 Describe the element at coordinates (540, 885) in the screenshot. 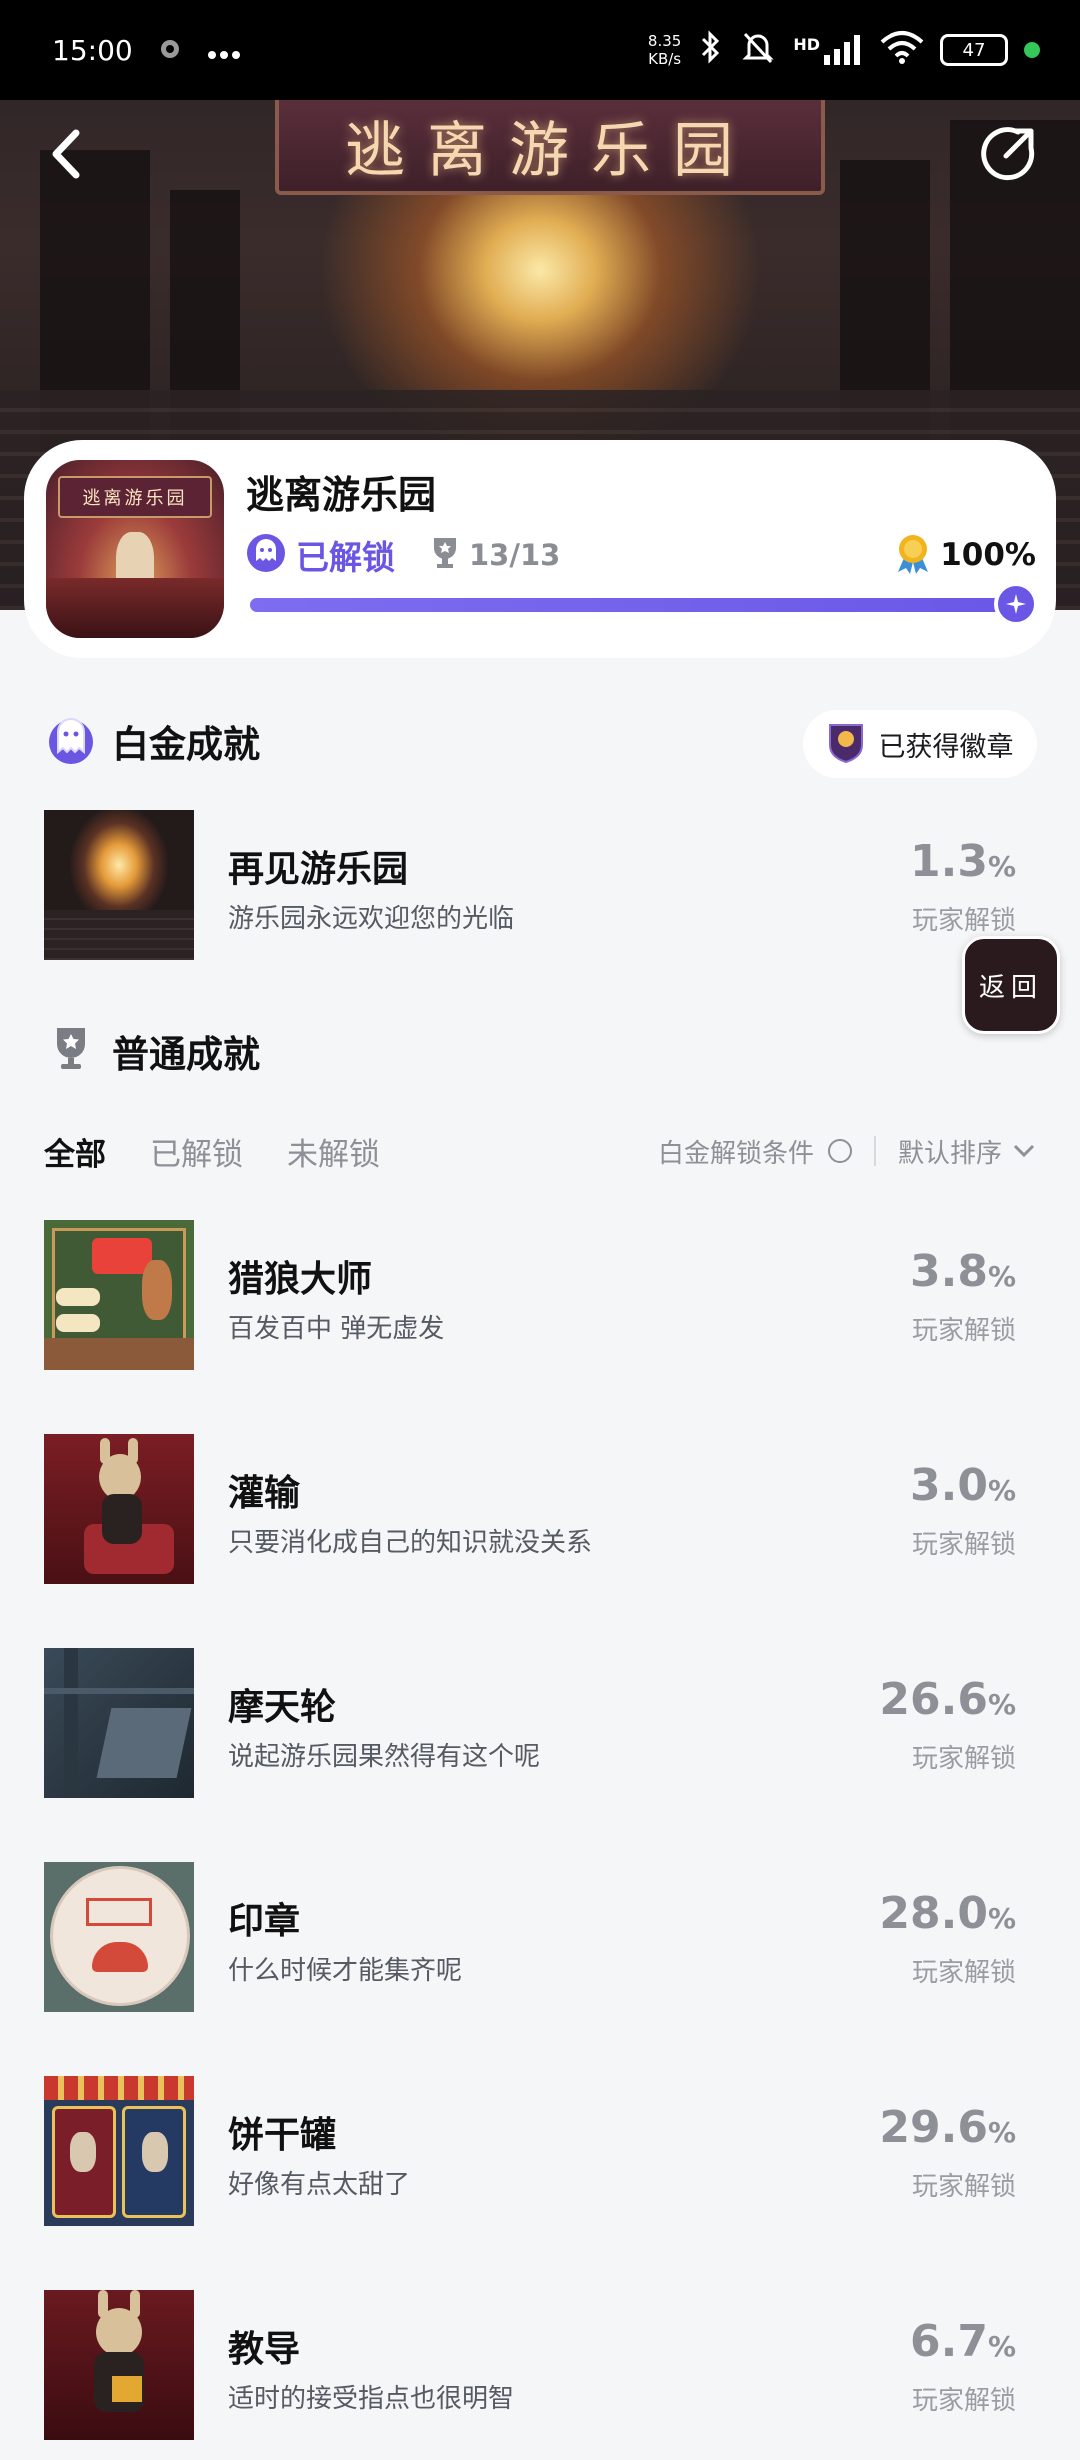

I see `platinum-achievement-row: 再见游乐园 游乐园永远欢迎您的光临 1.3% 玩家解锁` at that location.